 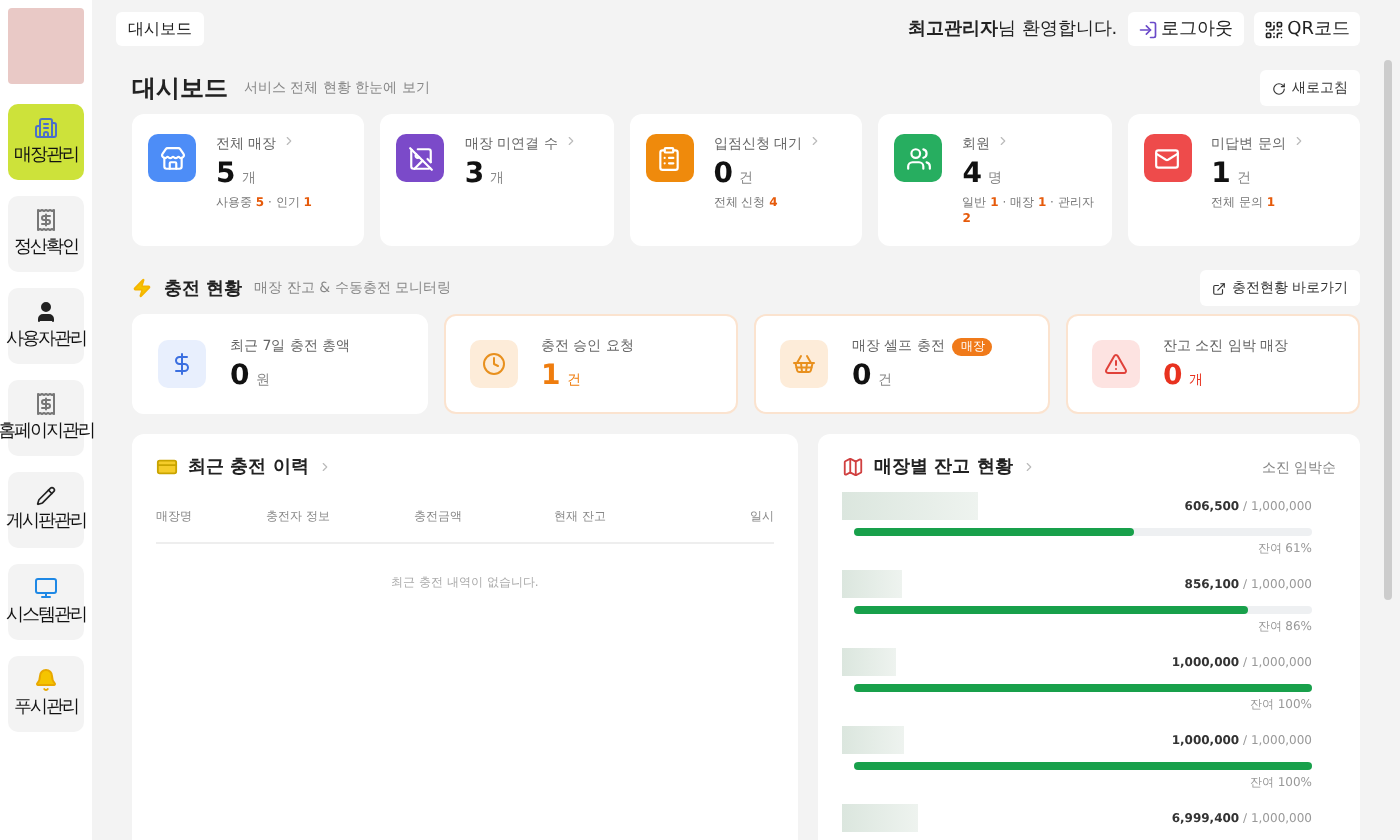 I want to click on image-off-icon, so click(x=420, y=158).